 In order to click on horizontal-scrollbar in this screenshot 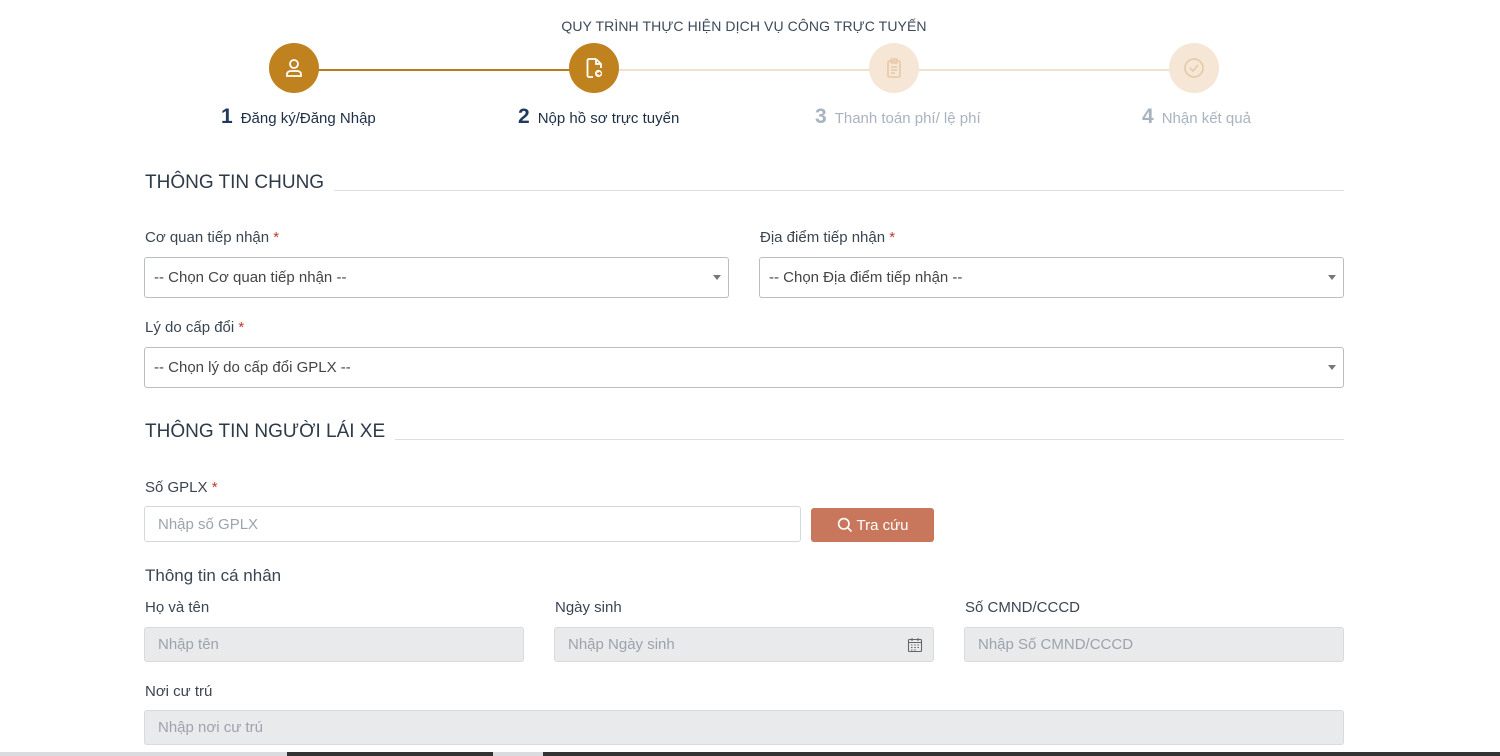, I will do `click(750, 754)`.